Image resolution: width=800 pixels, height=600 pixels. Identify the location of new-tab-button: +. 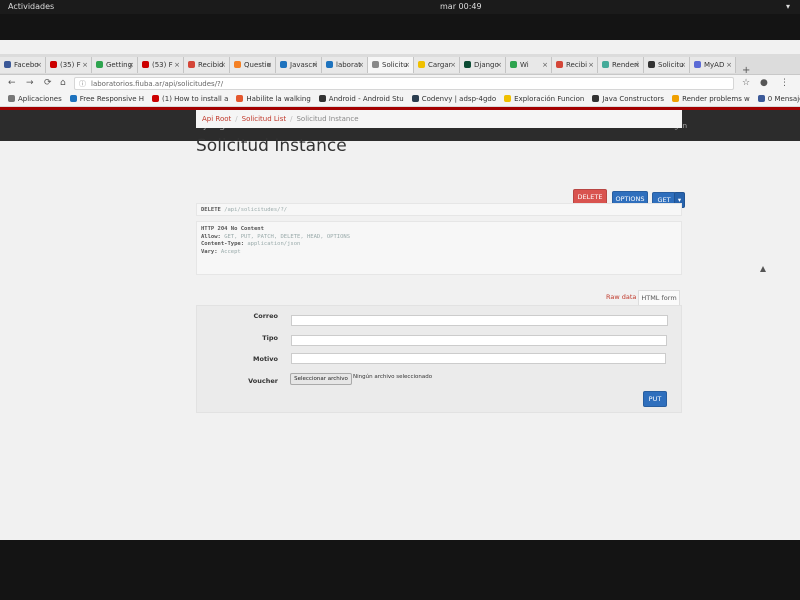
(746, 69).